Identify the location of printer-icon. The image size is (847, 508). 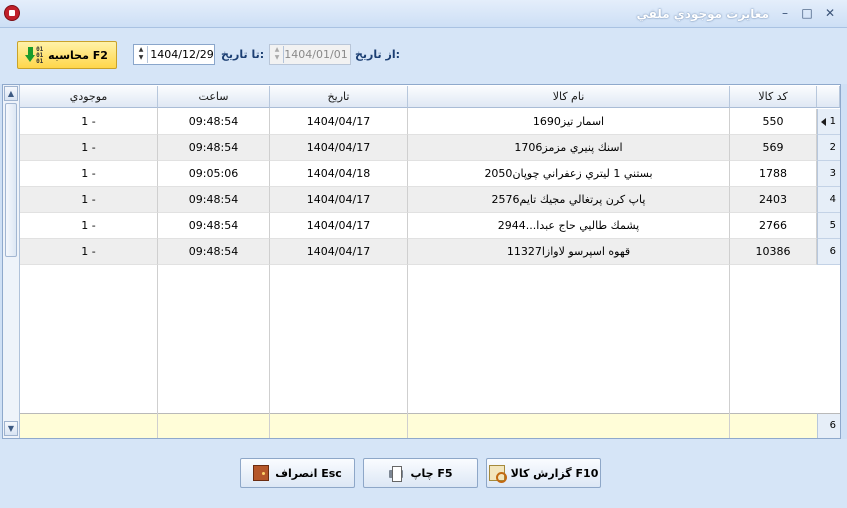
(396, 473).